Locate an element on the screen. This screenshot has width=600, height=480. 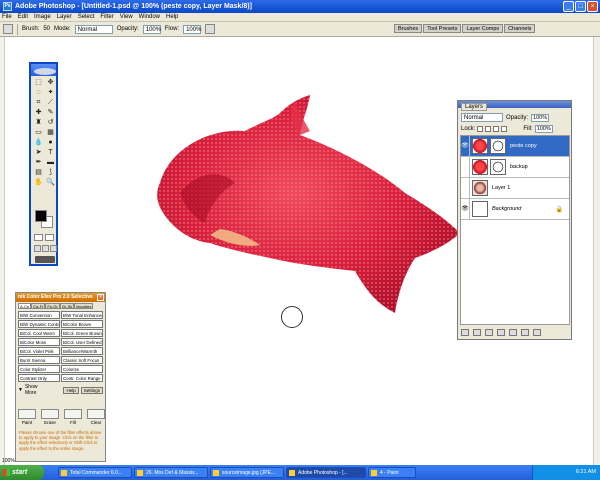
gradient-tool-icon: ▦ is located at coordinates (50, 132).